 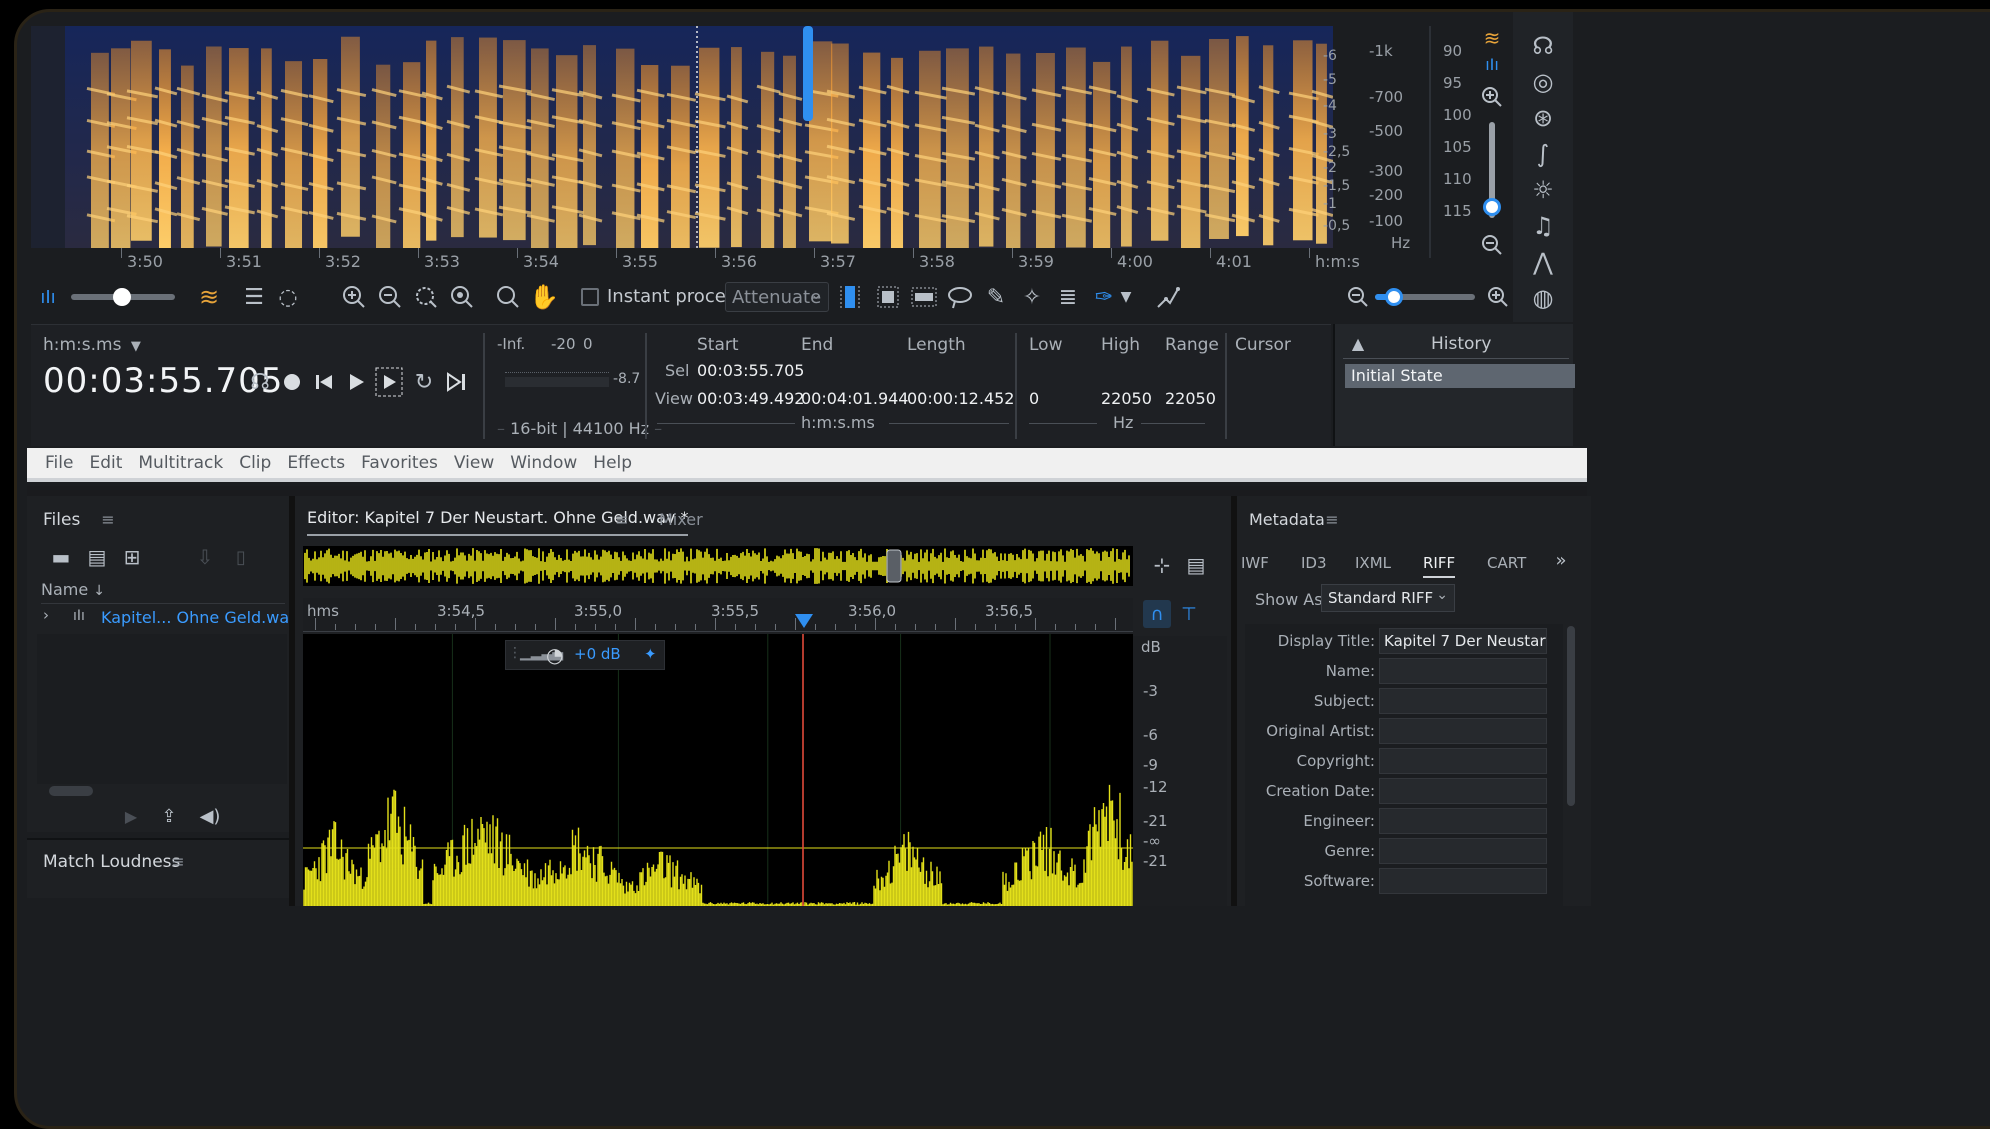 What do you see at coordinates (1463, 641) in the screenshot?
I see `metadata-field-input: Kapitel 7 Der Neustart.` at bounding box center [1463, 641].